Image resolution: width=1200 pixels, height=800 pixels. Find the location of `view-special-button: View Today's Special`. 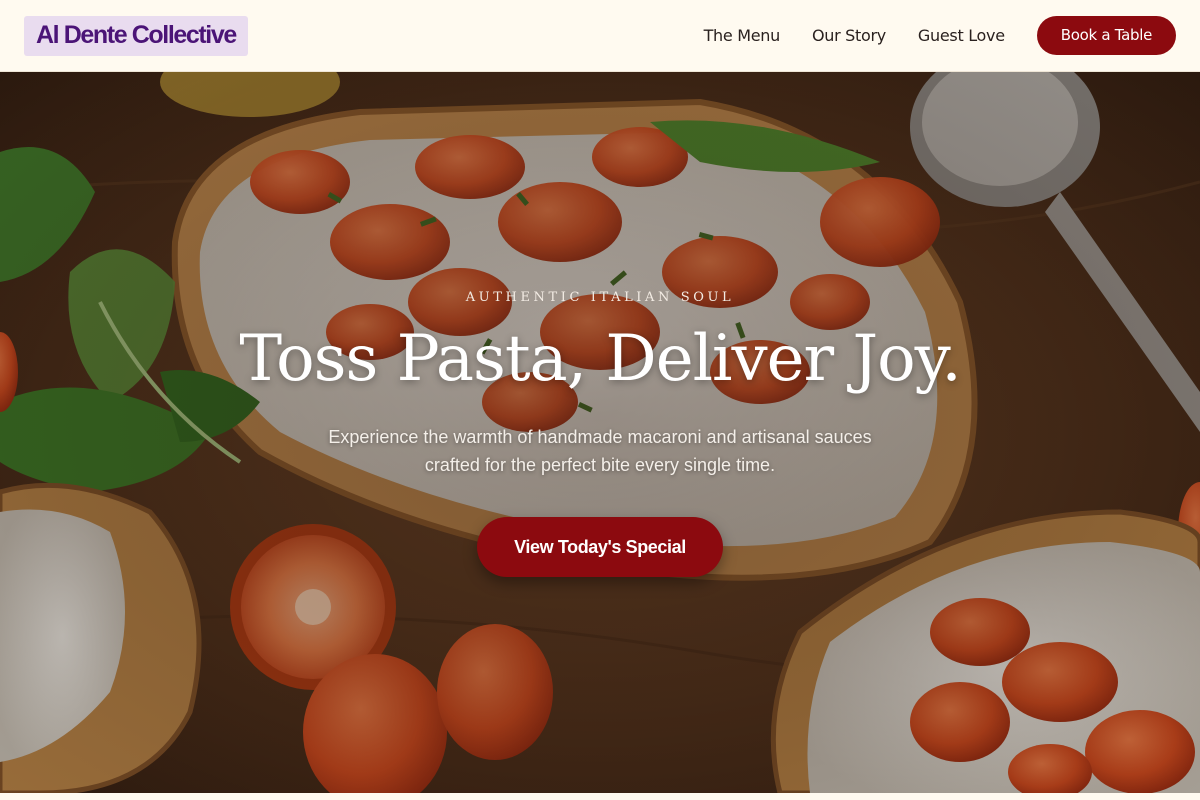

view-special-button: View Today's Special is located at coordinates (600, 547).